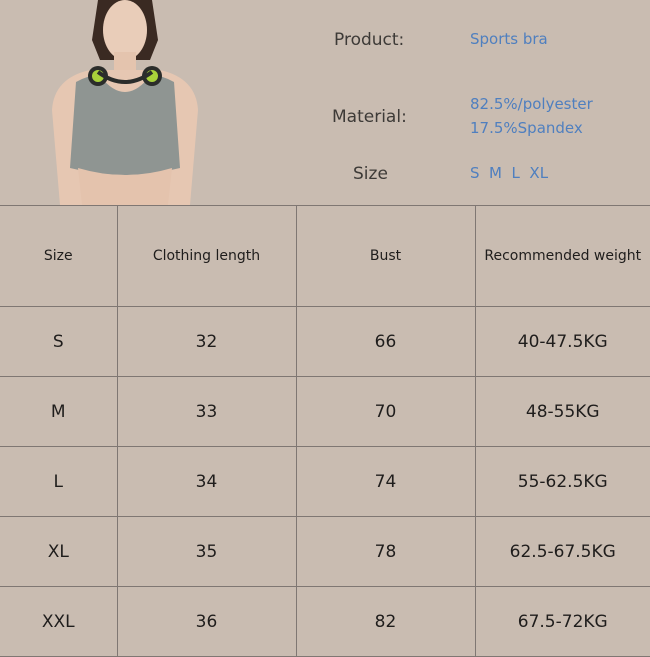 The height and width of the screenshot is (657, 650). Describe the element at coordinates (385, 411) in the screenshot. I see `cell-bust: 70` at that location.